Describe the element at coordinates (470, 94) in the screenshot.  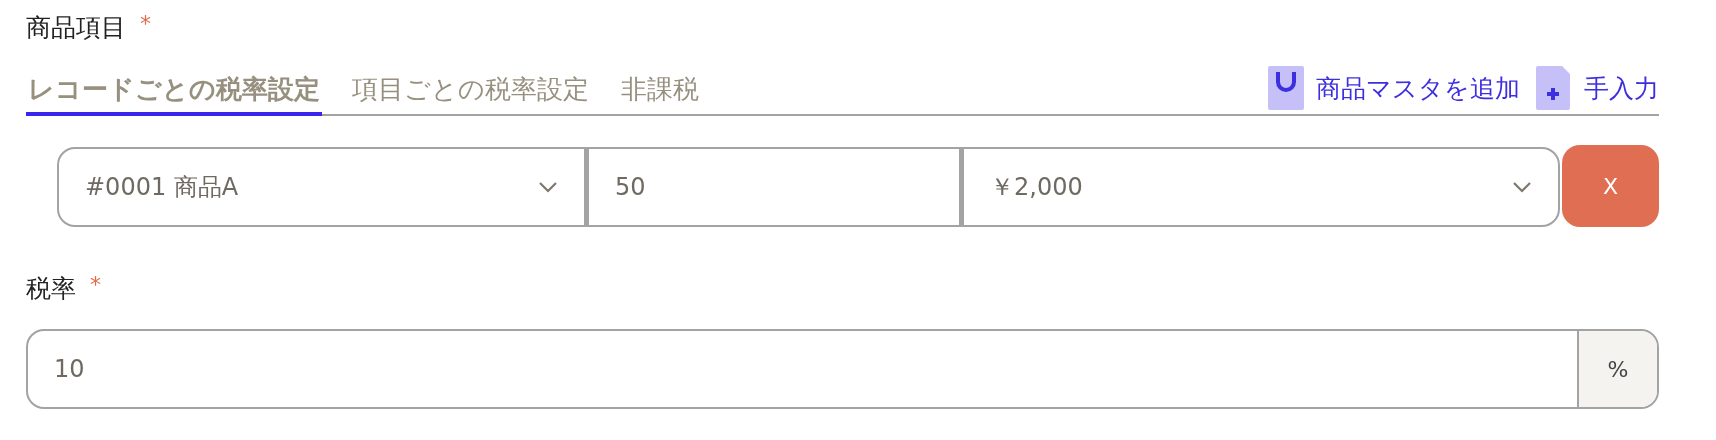
I see `tab: 項目ごとの税率設定` at that location.